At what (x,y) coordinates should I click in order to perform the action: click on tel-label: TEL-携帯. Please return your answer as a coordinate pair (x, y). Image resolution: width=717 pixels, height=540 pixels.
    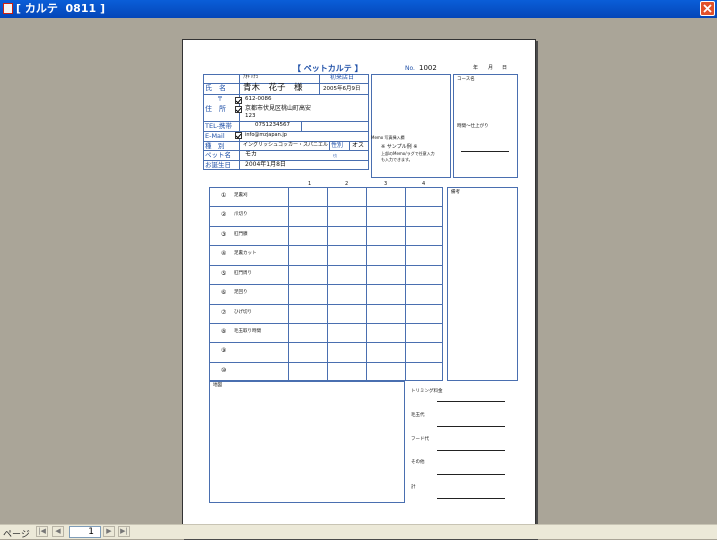
    Looking at the image, I should click on (218, 126).